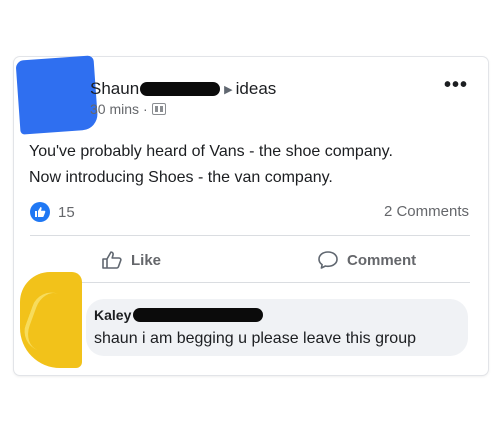 Image resolution: width=500 pixels, height=421 pixels. I want to click on arrow-right-icon: ▶, so click(228, 89).